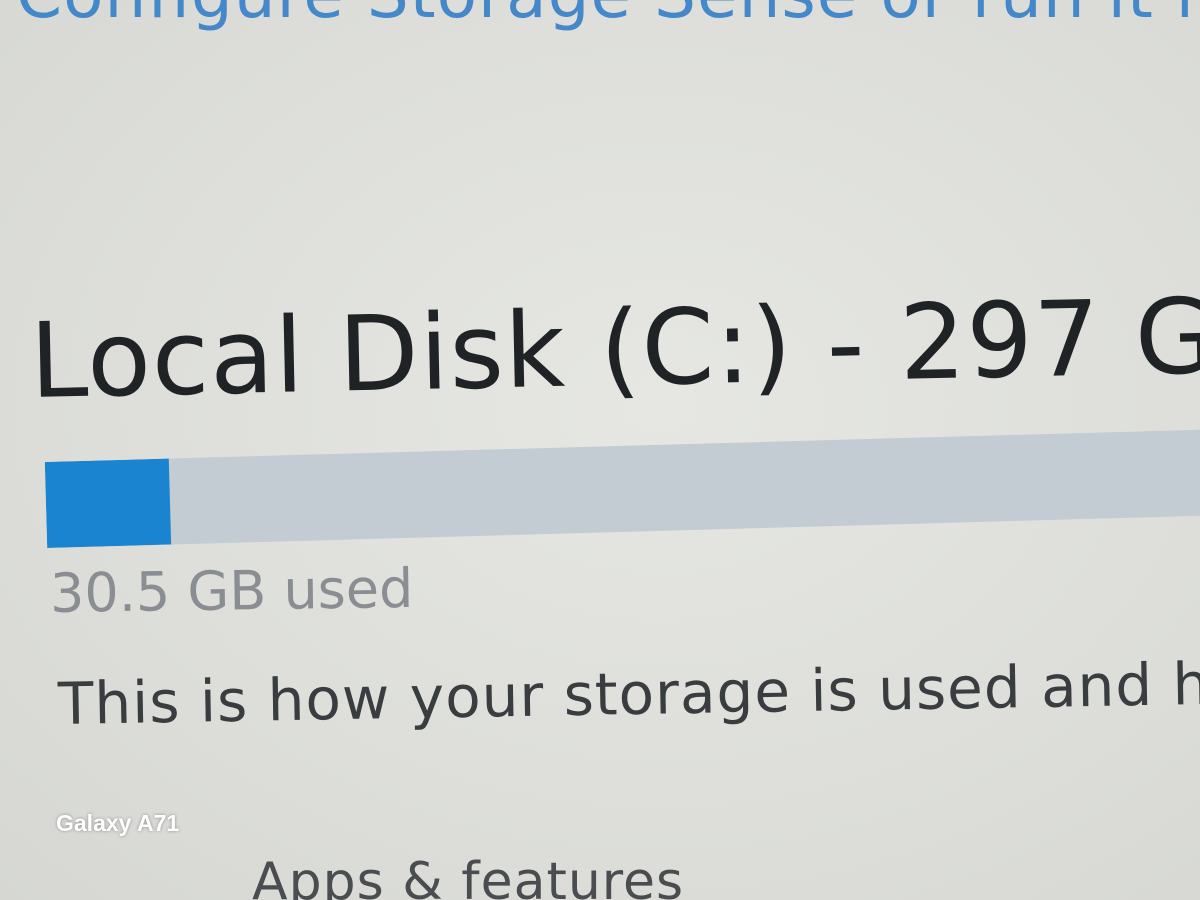 The width and height of the screenshot is (1200, 900). Describe the element at coordinates (107, 503) in the screenshot. I see `disk-usage-bar-fill` at that location.